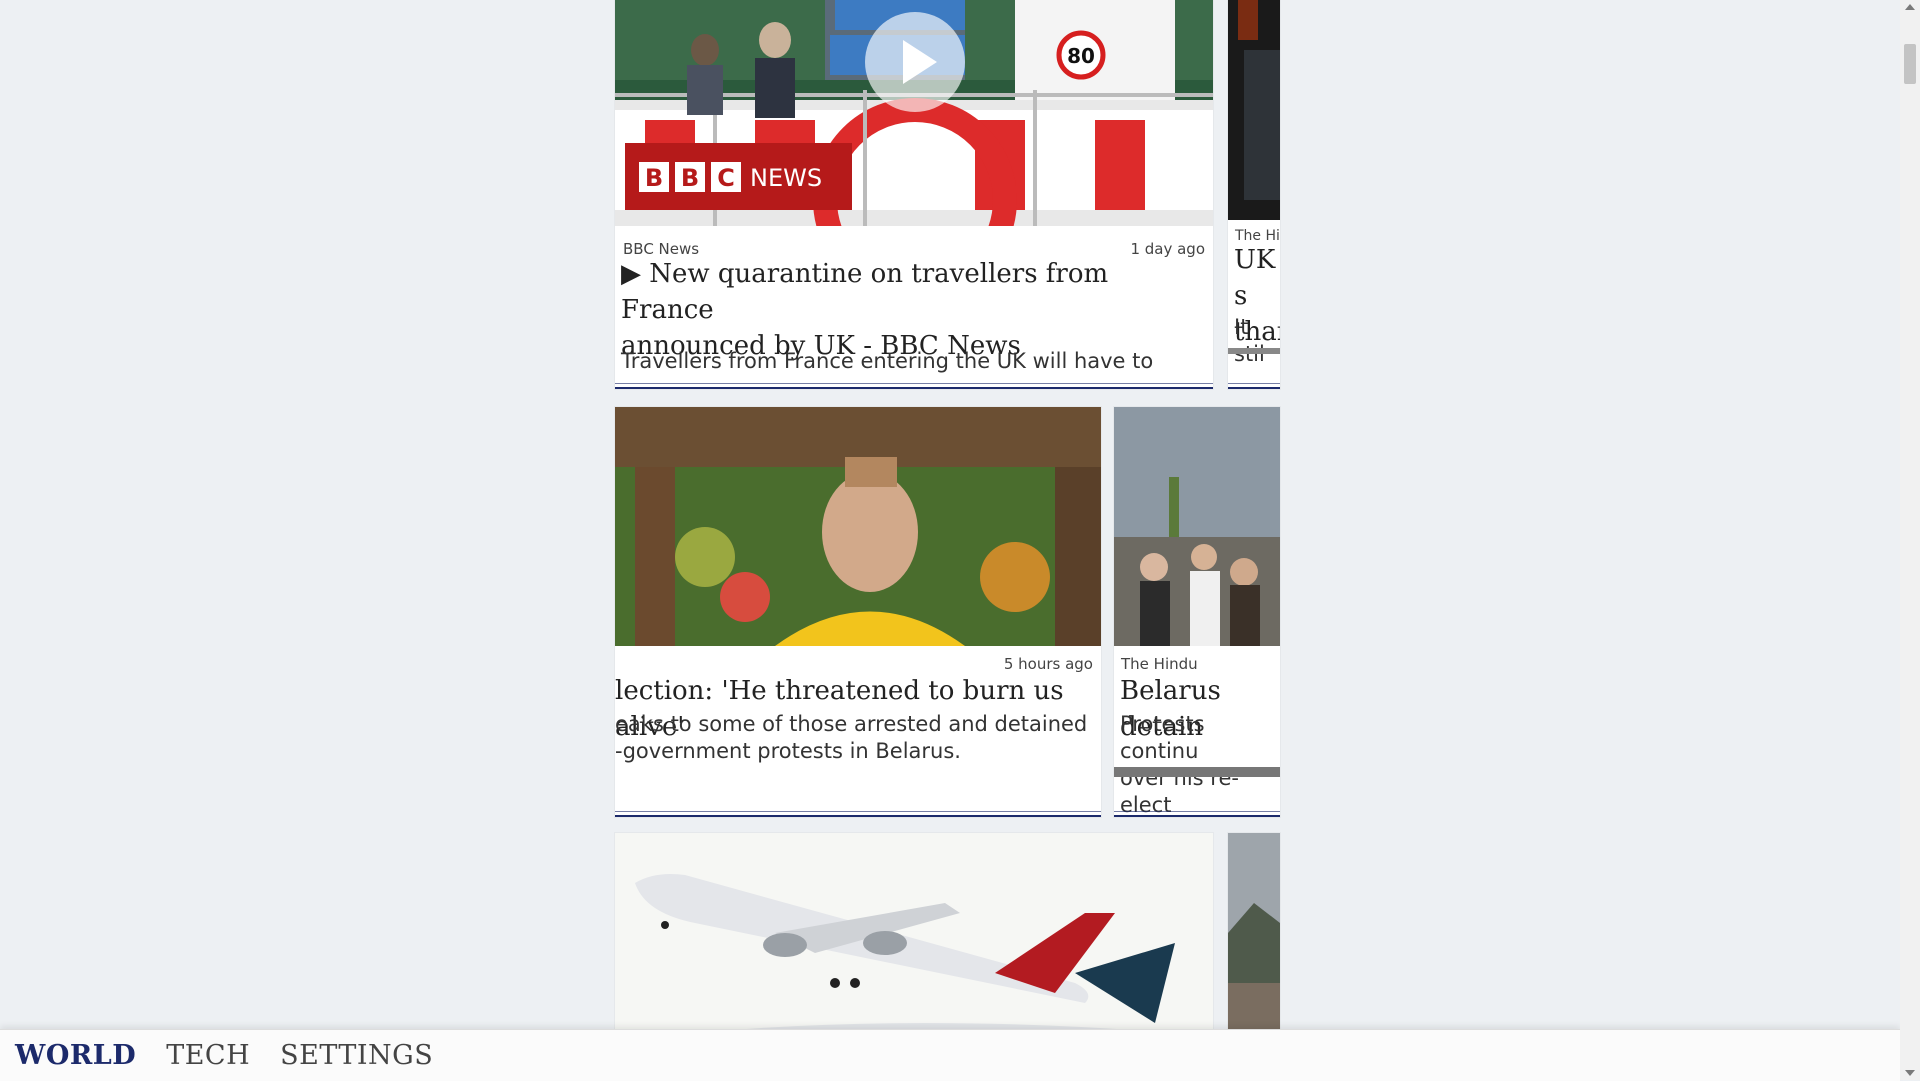 The height and width of the screenshot is (1081, 1920). I want to click on snippet-line-1: Protests continu, so click(1162, 737).